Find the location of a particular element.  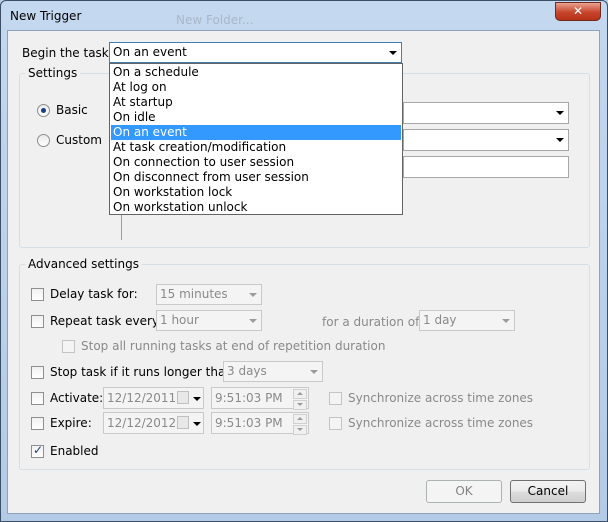

dropdown-option: On workstation unlock is located at coordinates (256, 207).